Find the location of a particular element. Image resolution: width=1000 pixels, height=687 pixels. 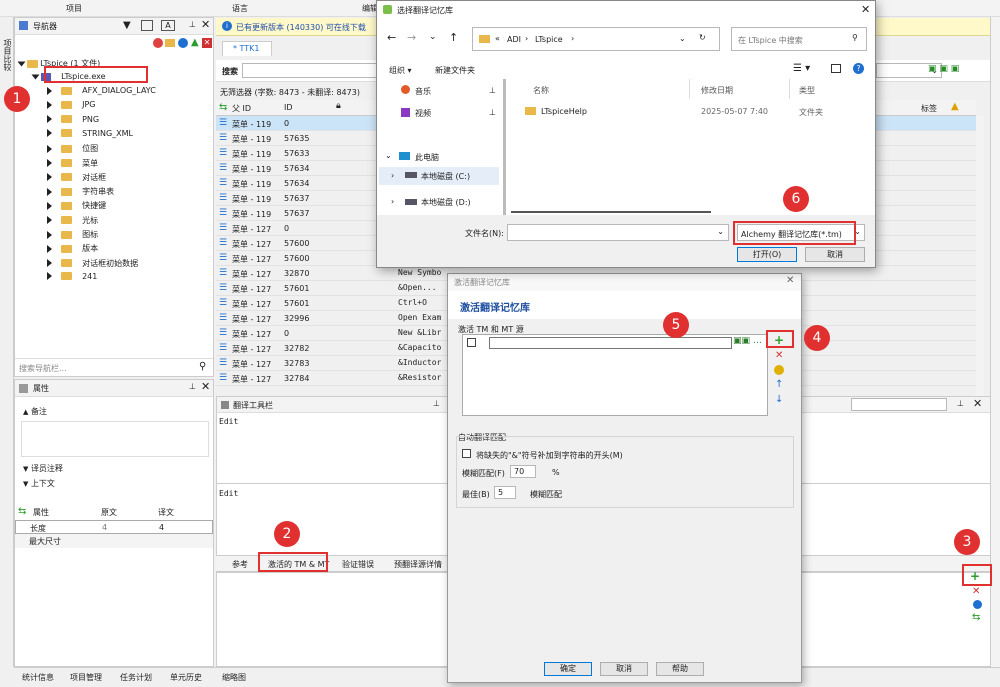

new-folder-button: 新建文件夹 is located at coordinates (455, 70).